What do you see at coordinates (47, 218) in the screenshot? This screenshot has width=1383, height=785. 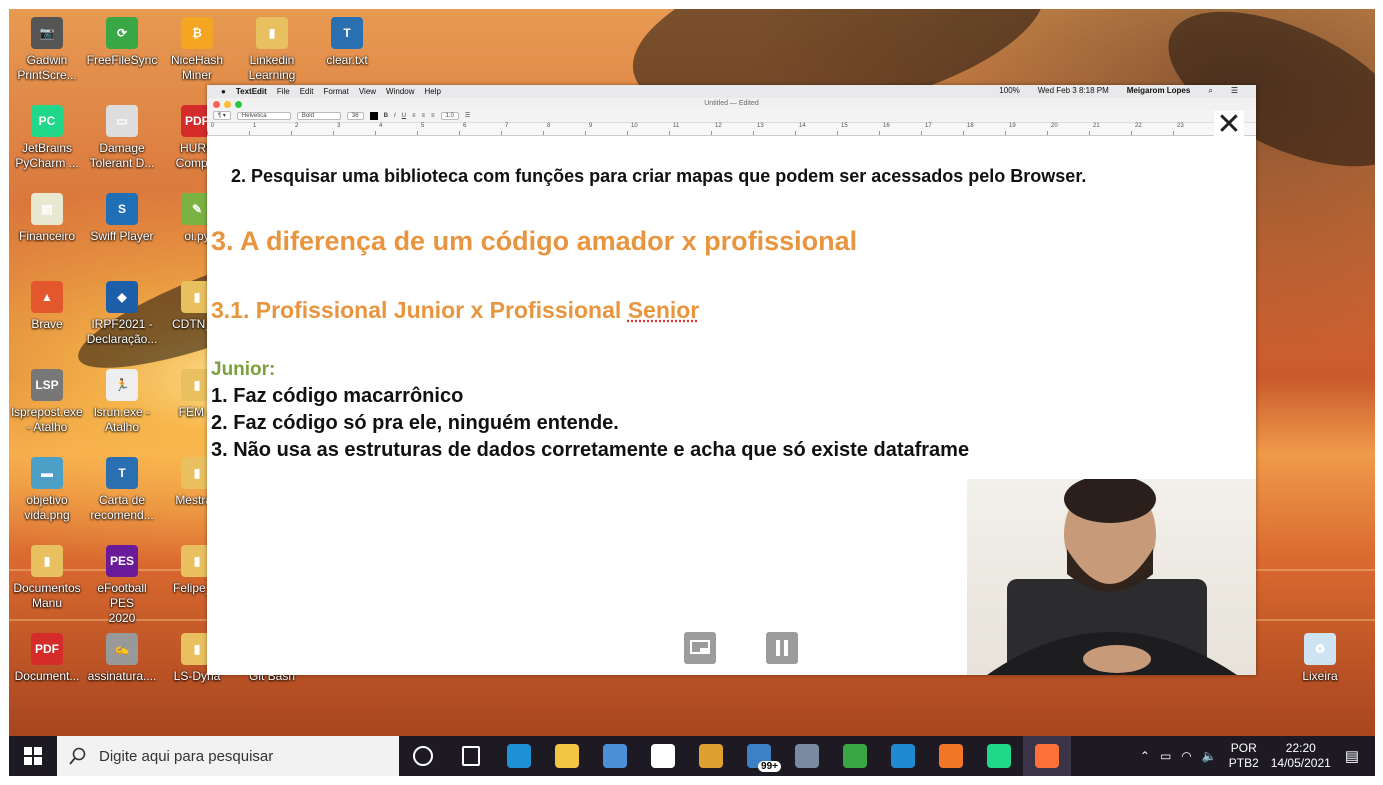 I see `desktop-icon: ▤ Financeiro` at bounding box center [47, 218].